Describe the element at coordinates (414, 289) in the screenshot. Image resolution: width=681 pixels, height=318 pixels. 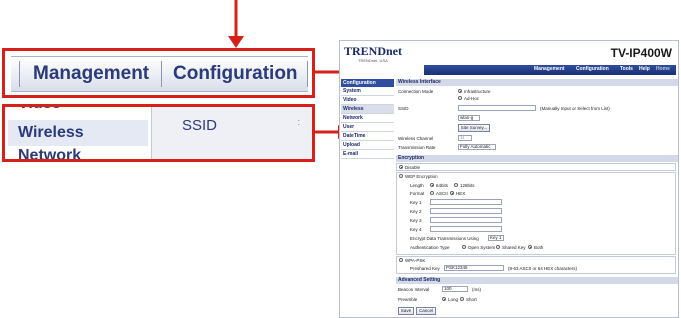
I see `beacon-interval-label: Beacon Interval` at that location.